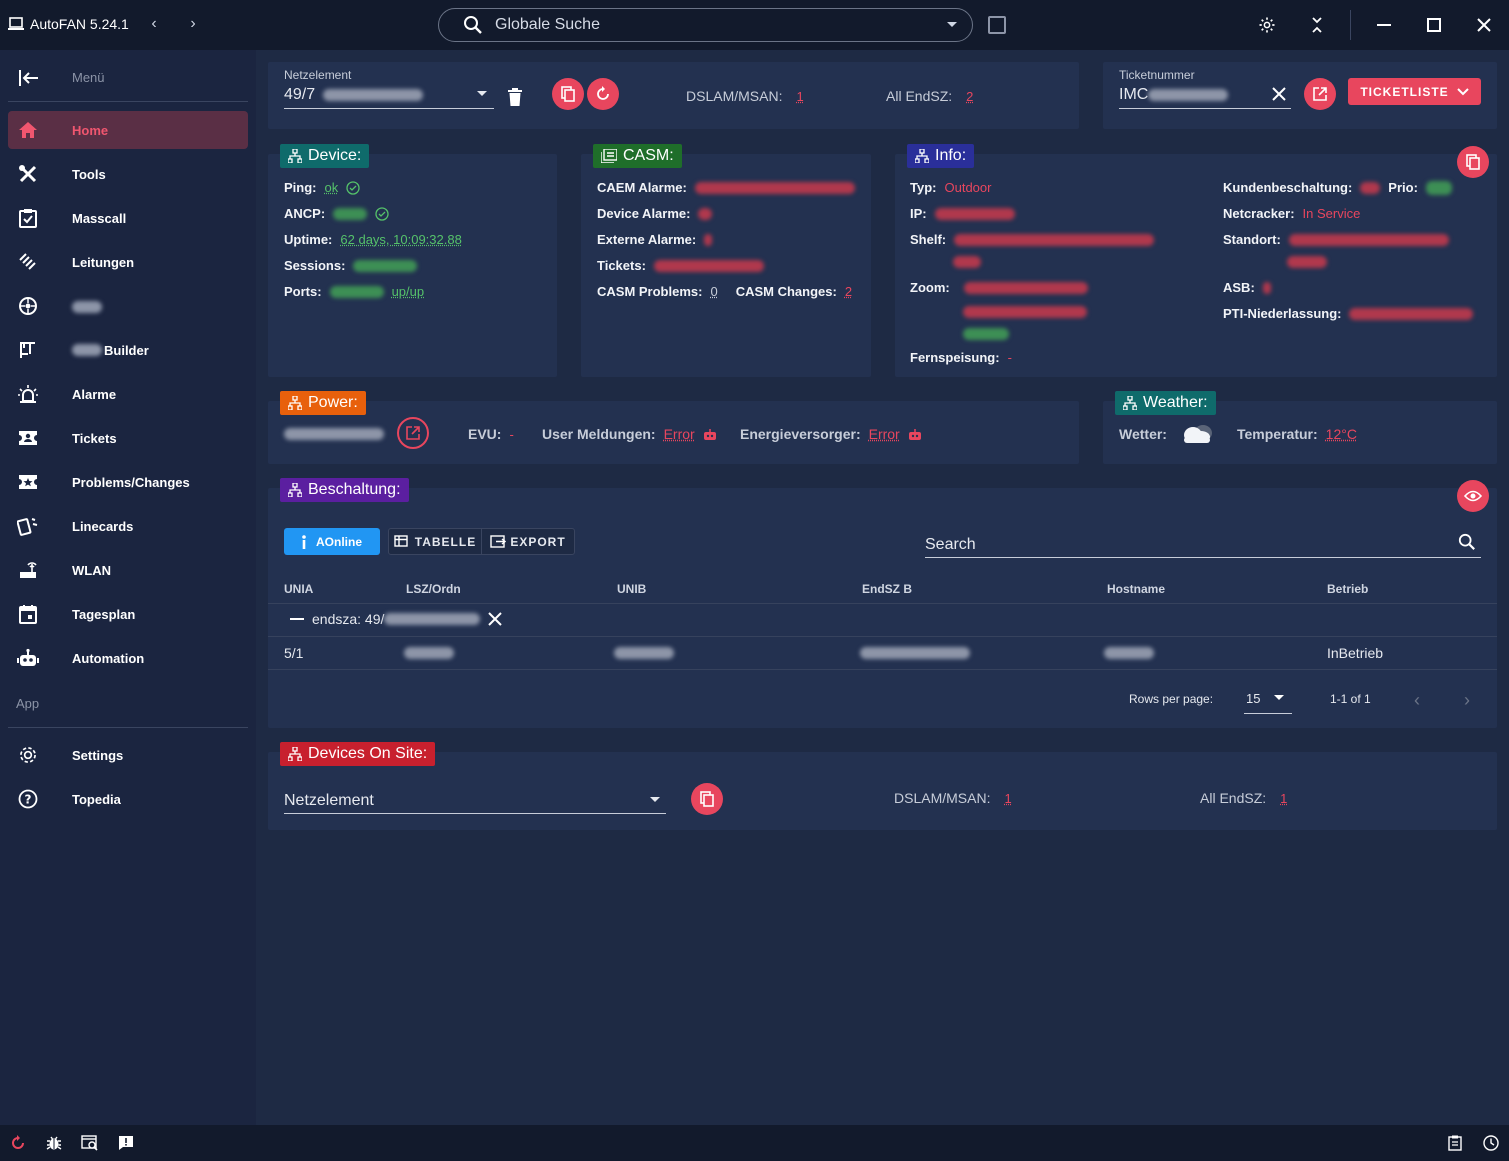 This screenshot has width=1509, height=1161. I want to click on endsz-value: 2, so click(969, 96).